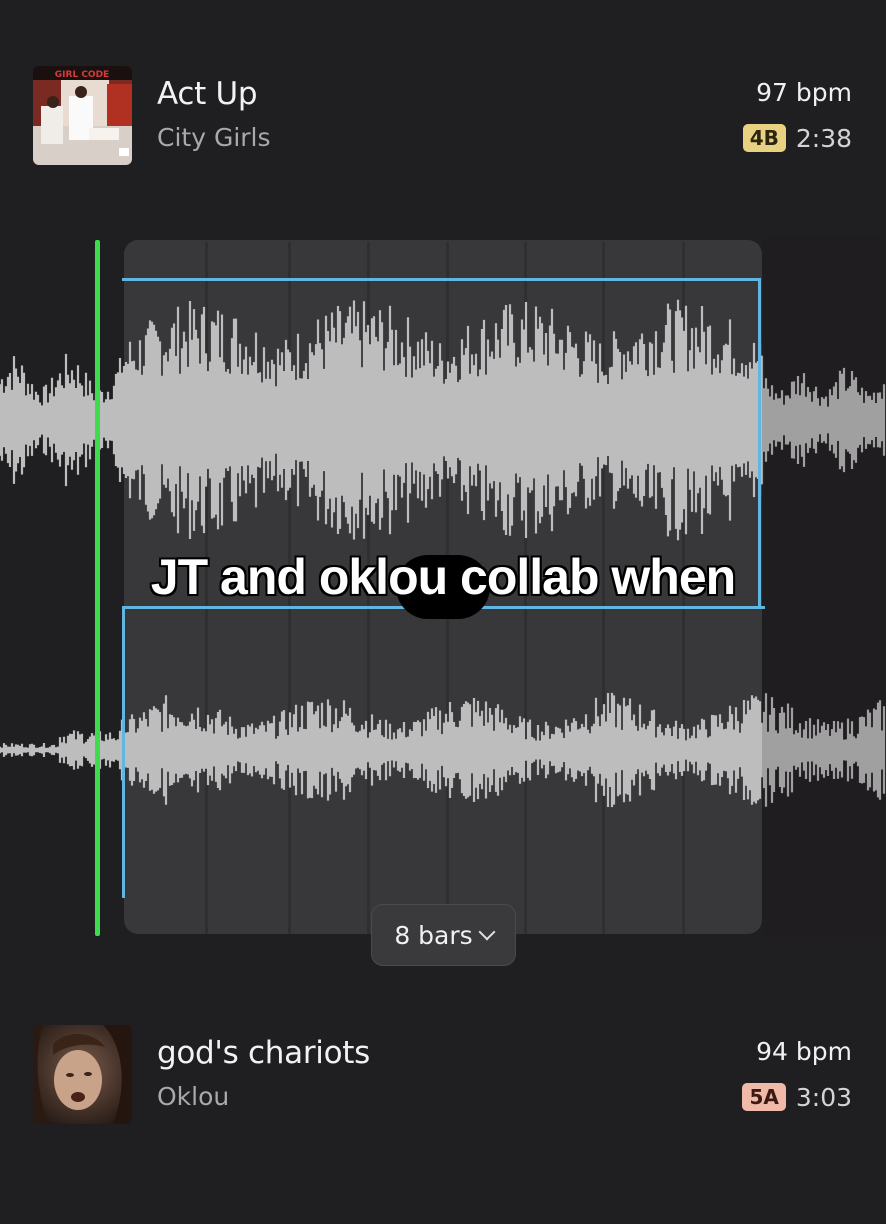  What do you see at coordinates (263, 1053) in the screenshot?
I see `bottom-track-title: god's chariots` at bounding box center [263, 1053].